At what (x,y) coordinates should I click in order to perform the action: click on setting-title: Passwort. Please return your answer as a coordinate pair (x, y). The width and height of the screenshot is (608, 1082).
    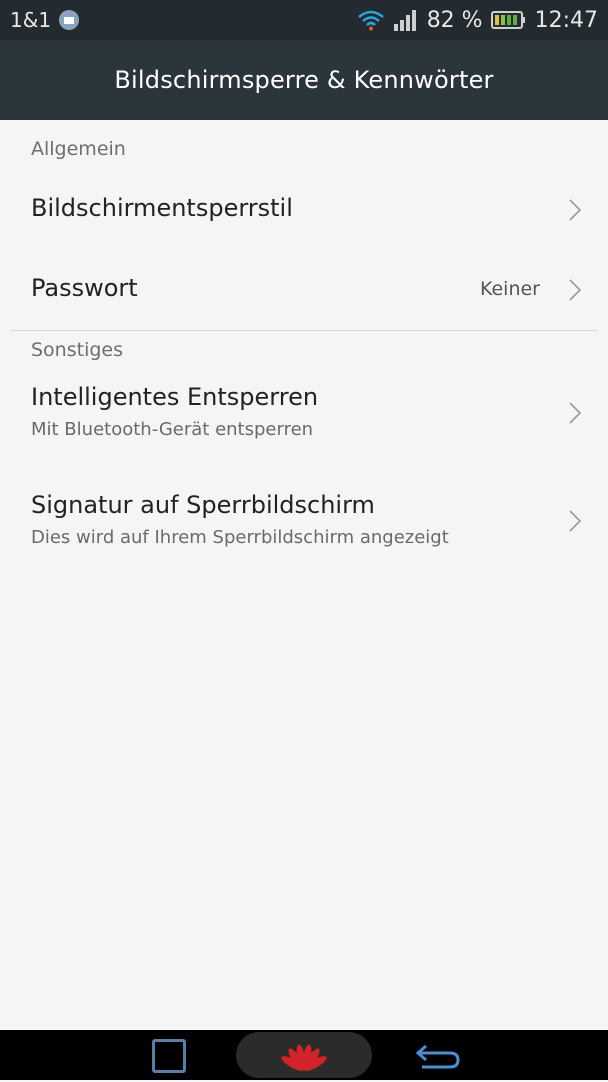
    Looking at the image, I should click on (84, 288).